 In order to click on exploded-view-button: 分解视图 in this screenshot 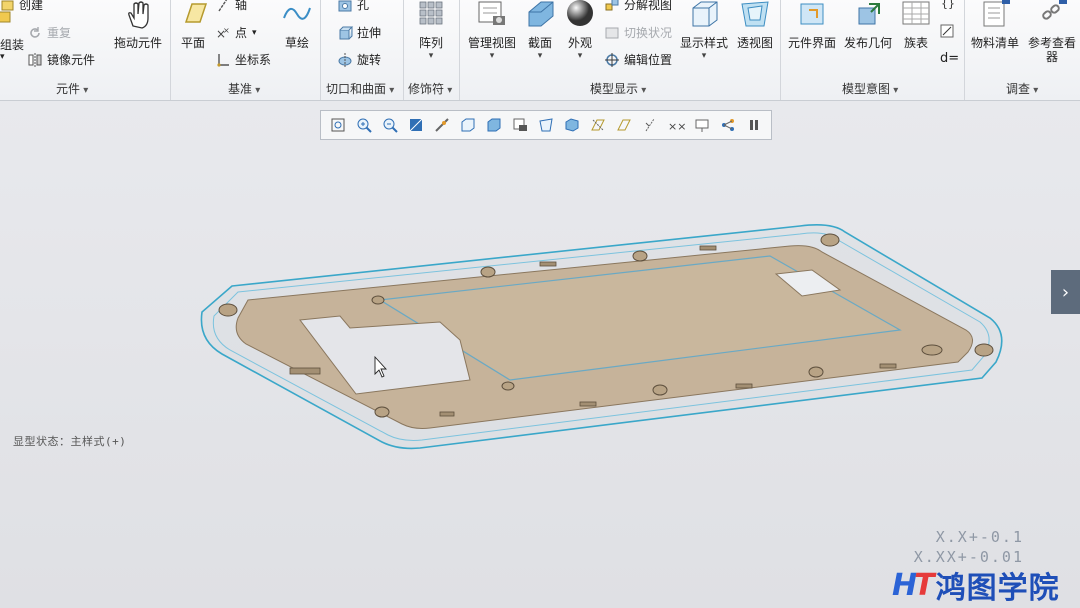, I will do `click(638, 6)`.